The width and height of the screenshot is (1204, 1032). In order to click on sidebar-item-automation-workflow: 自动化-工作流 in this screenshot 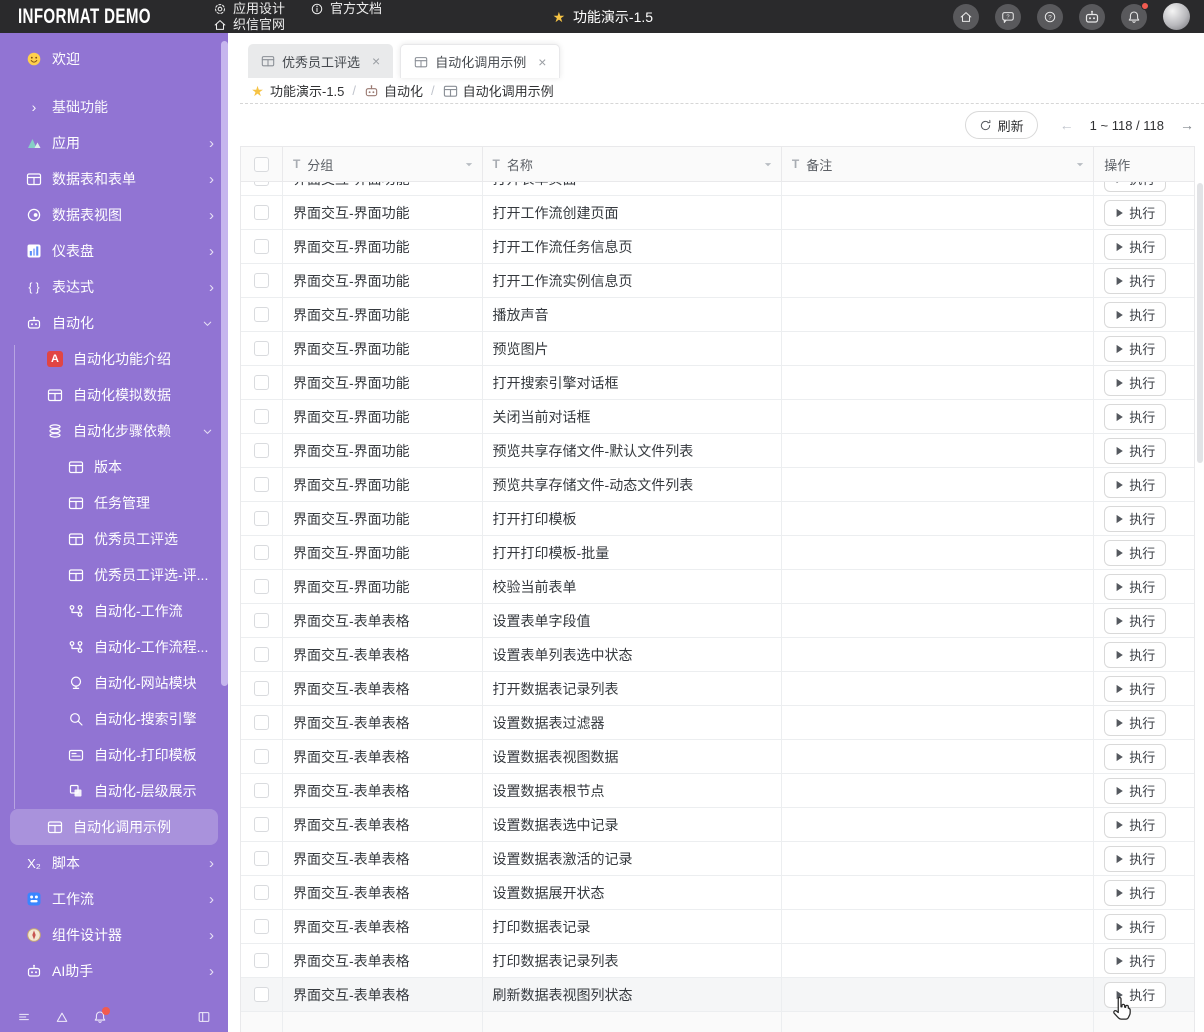, I will do `click(114, 611)`.